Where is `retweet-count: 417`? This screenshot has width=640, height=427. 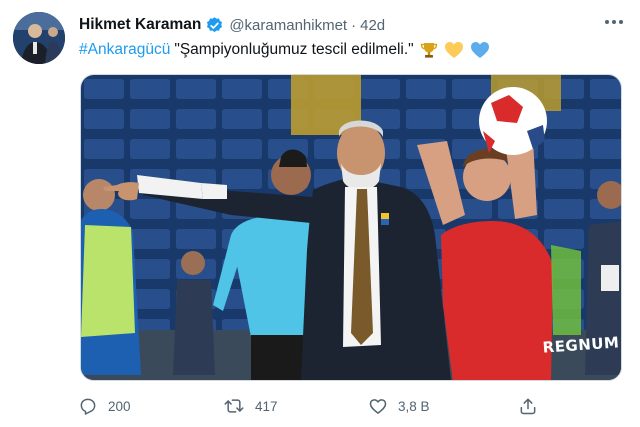
retweet-count: 417 is located at coordinates (266, 406).